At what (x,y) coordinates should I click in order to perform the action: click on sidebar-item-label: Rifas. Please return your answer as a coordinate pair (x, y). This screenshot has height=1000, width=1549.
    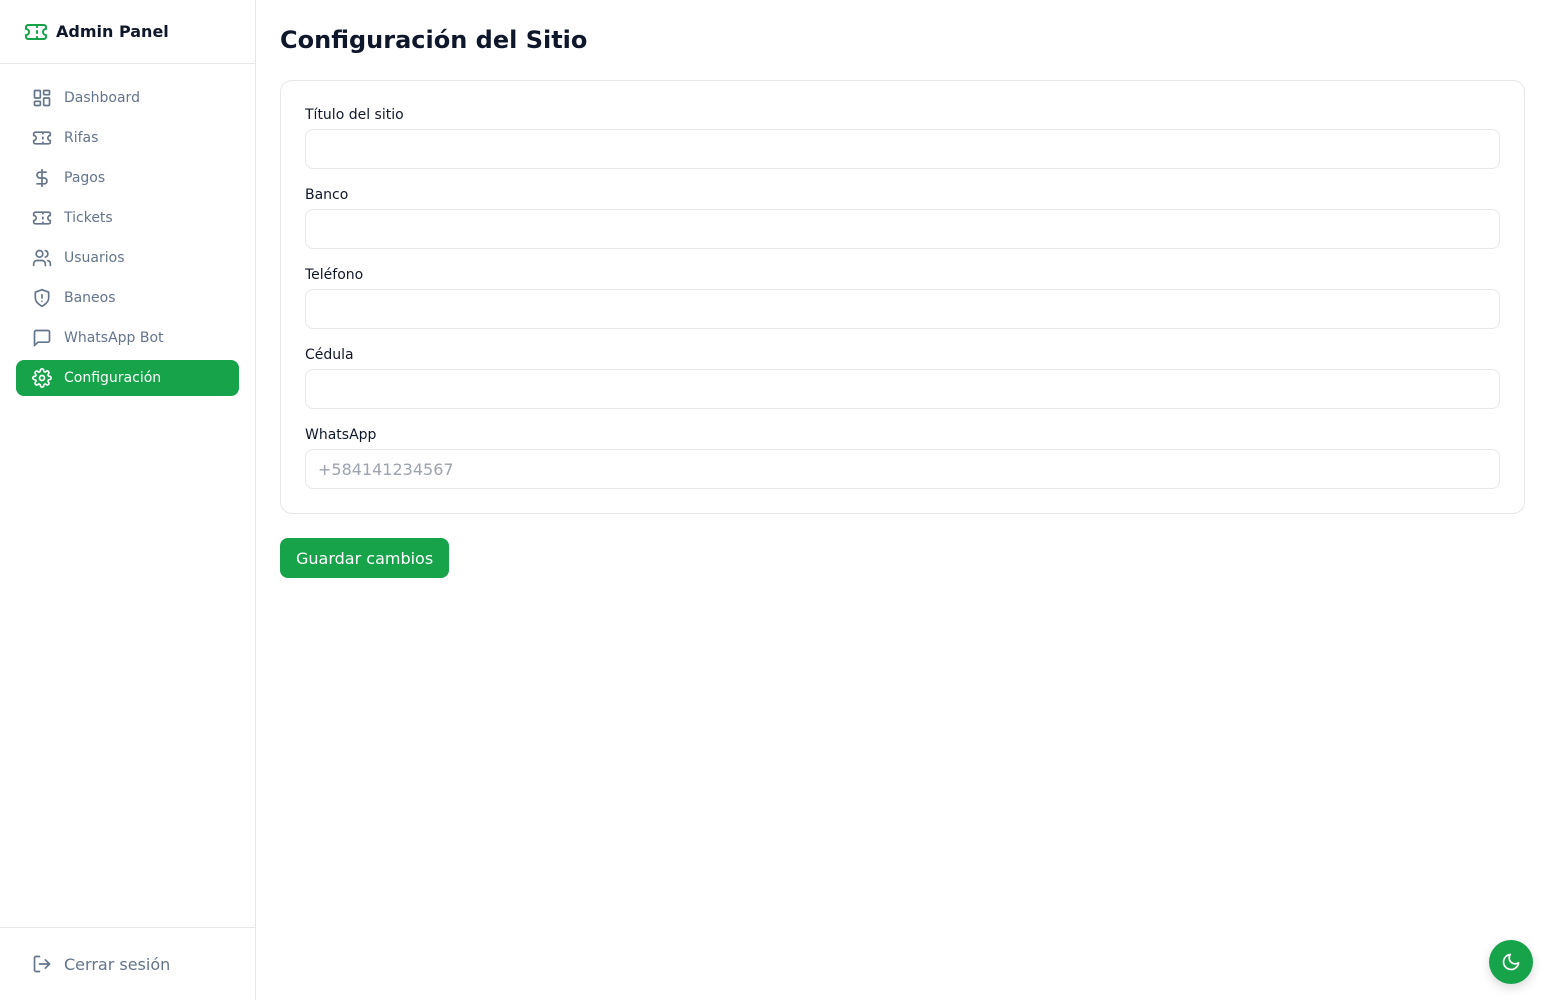
    Looking at the image, I should click on (81, 138).